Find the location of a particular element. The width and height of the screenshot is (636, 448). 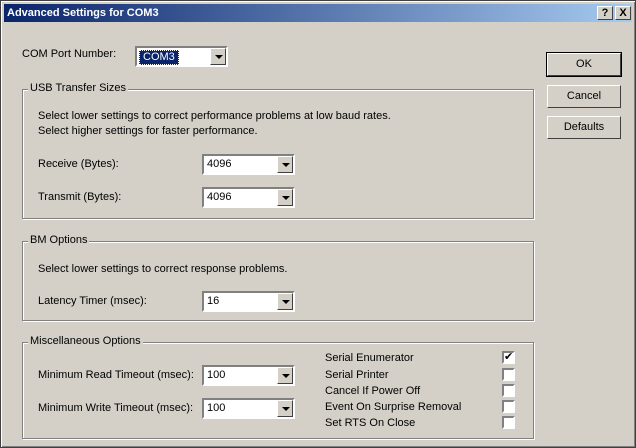

close-button: X is located at coordinates (623, 13).